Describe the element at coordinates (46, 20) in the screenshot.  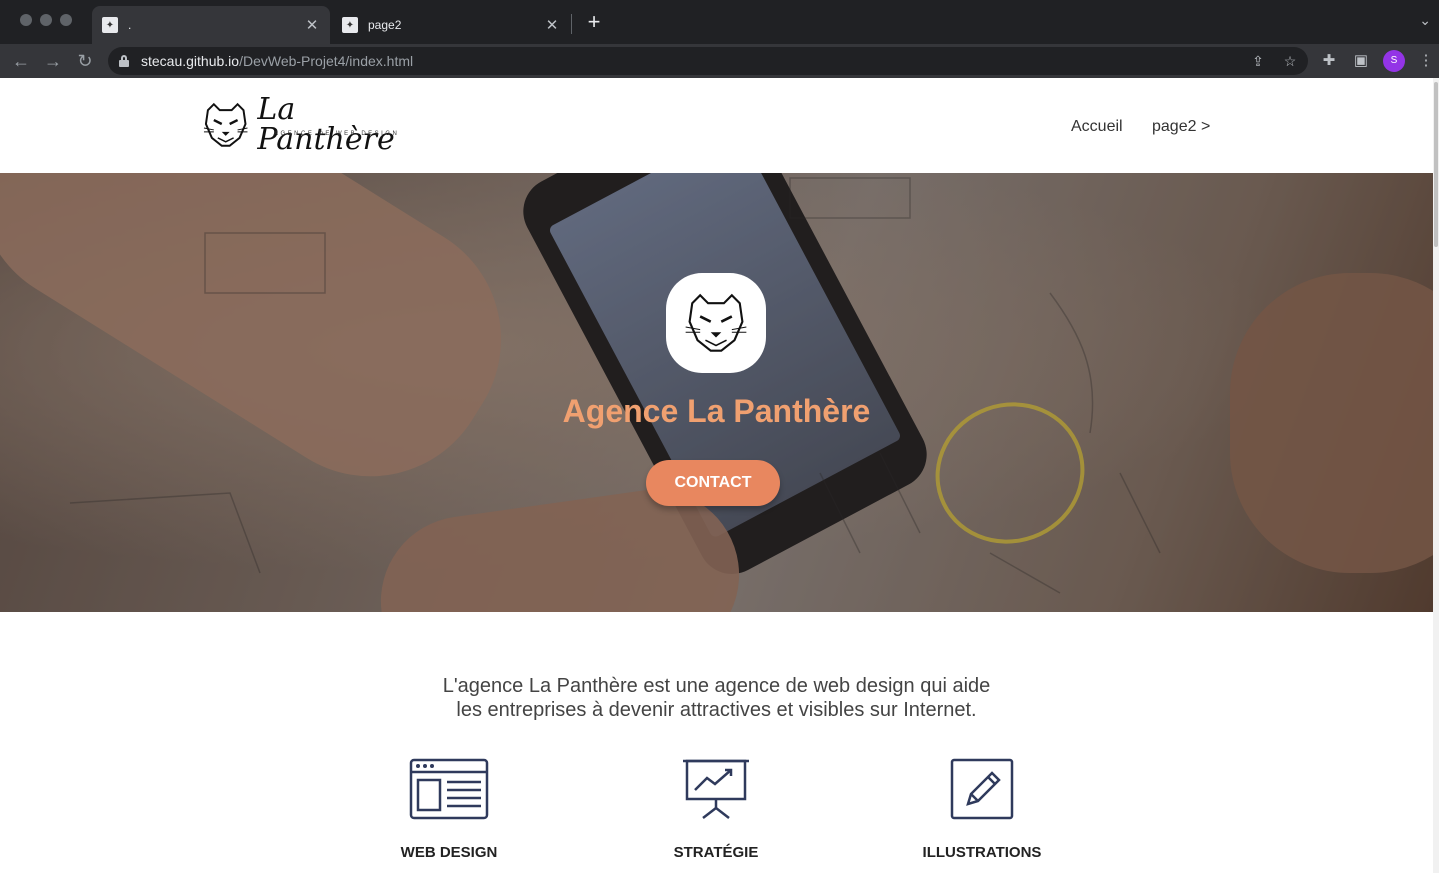
I see `window-minimize-dot` at that location.